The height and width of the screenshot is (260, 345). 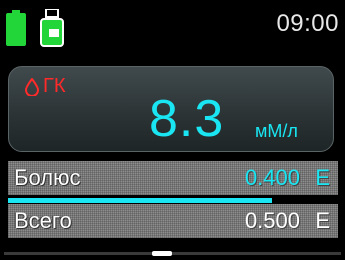 I want to click on bolus-progress-bar, so click(x=173, y=200).